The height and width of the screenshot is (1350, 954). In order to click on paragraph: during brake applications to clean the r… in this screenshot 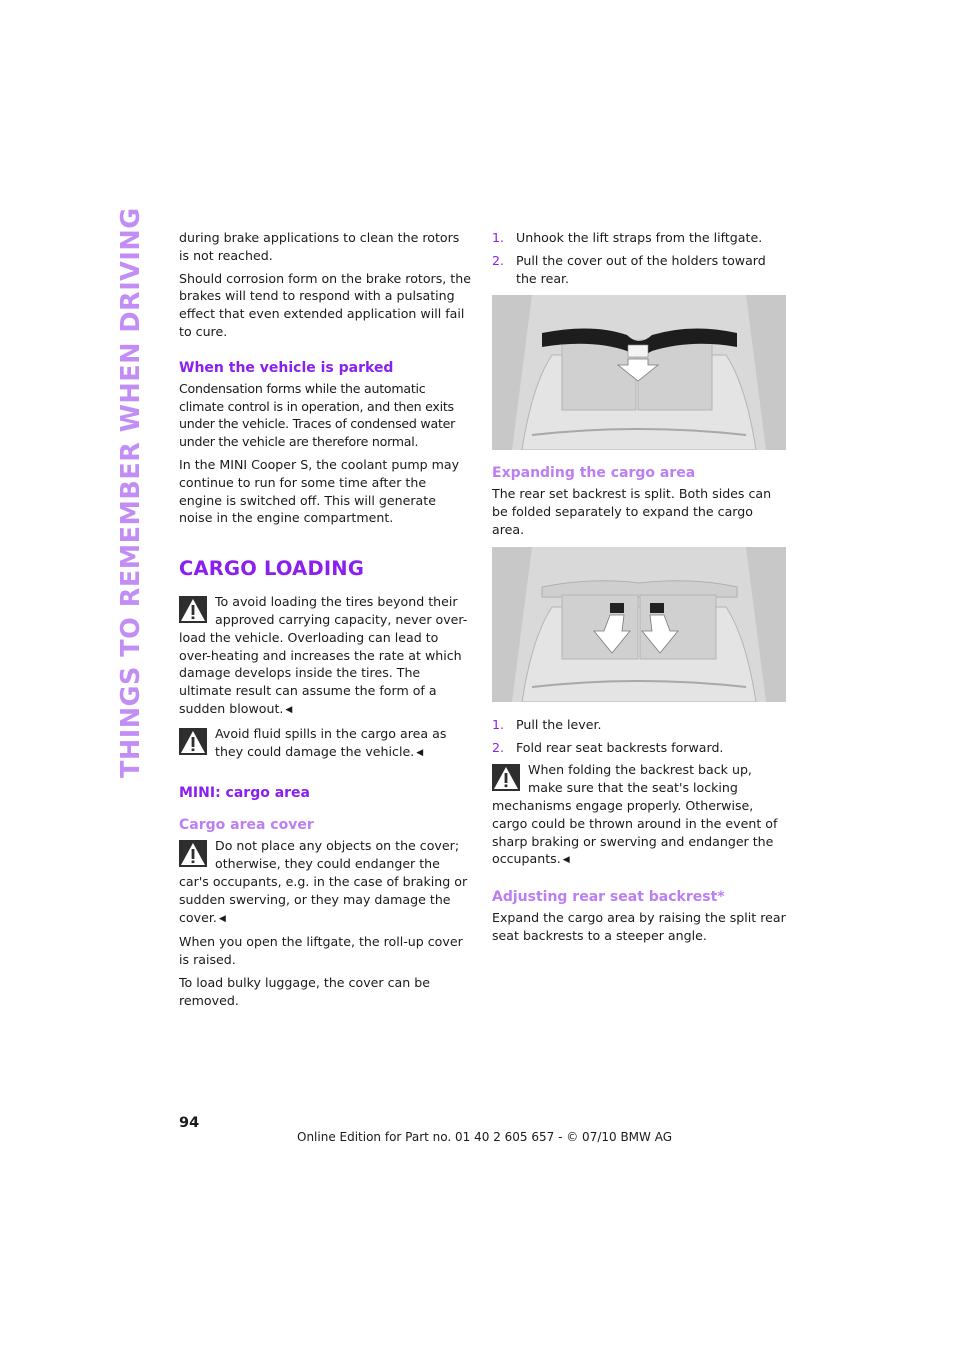, I will do `click(319, 246)`.